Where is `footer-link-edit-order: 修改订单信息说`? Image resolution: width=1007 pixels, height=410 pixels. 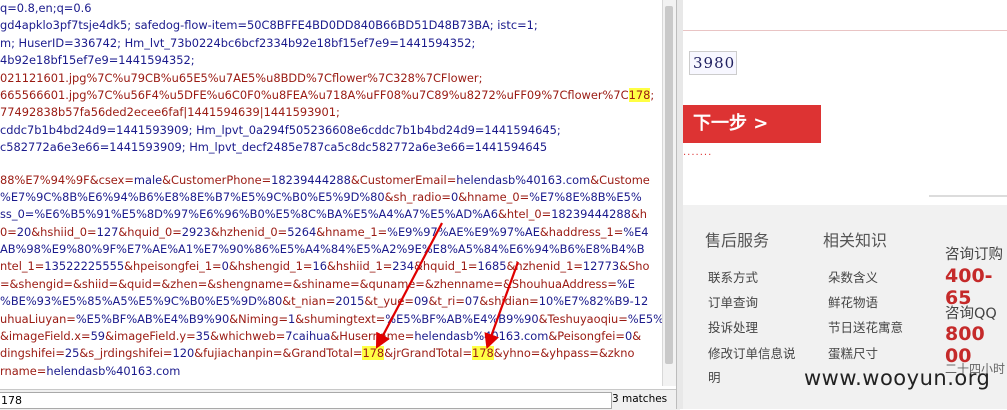 footer-link-edit-order: 修改订单信息说 is located at coordinates (752, 352).